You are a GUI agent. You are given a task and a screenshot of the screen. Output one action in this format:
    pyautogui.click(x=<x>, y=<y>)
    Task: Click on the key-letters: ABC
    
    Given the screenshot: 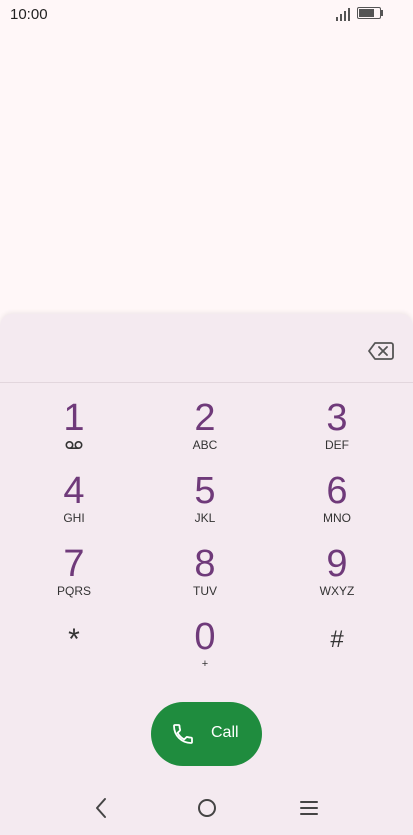 What is the action you would take?
    pyautogui.click(x=205, y=445)
    